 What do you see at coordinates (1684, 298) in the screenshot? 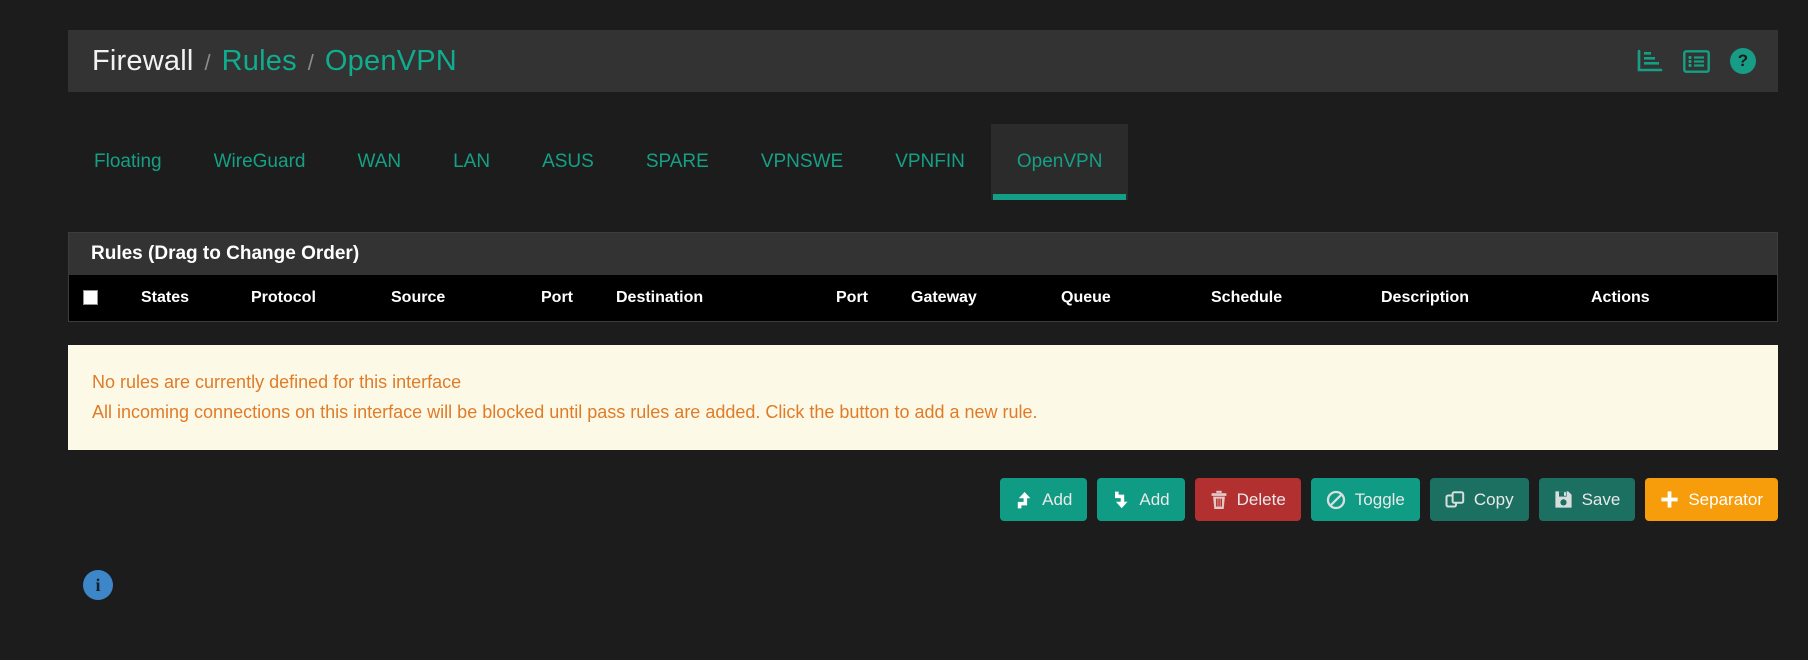
I see `column-header-actions: Actions` at bounding box center [1684, 298].